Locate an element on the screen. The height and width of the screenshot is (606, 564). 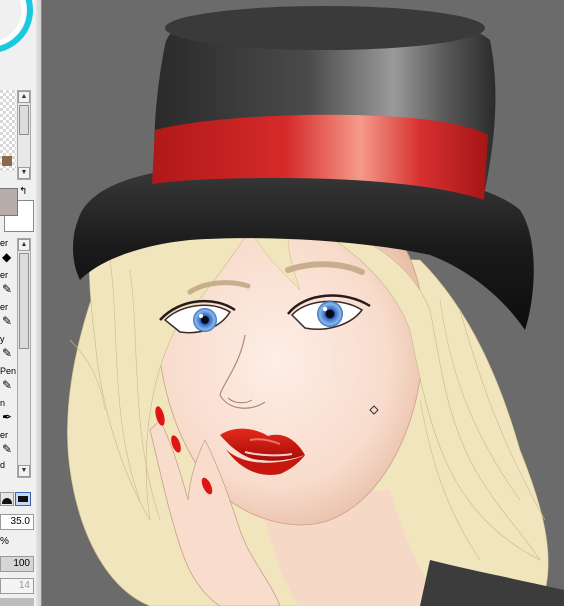
density-field: 100 is located at coordinates (17, 564).